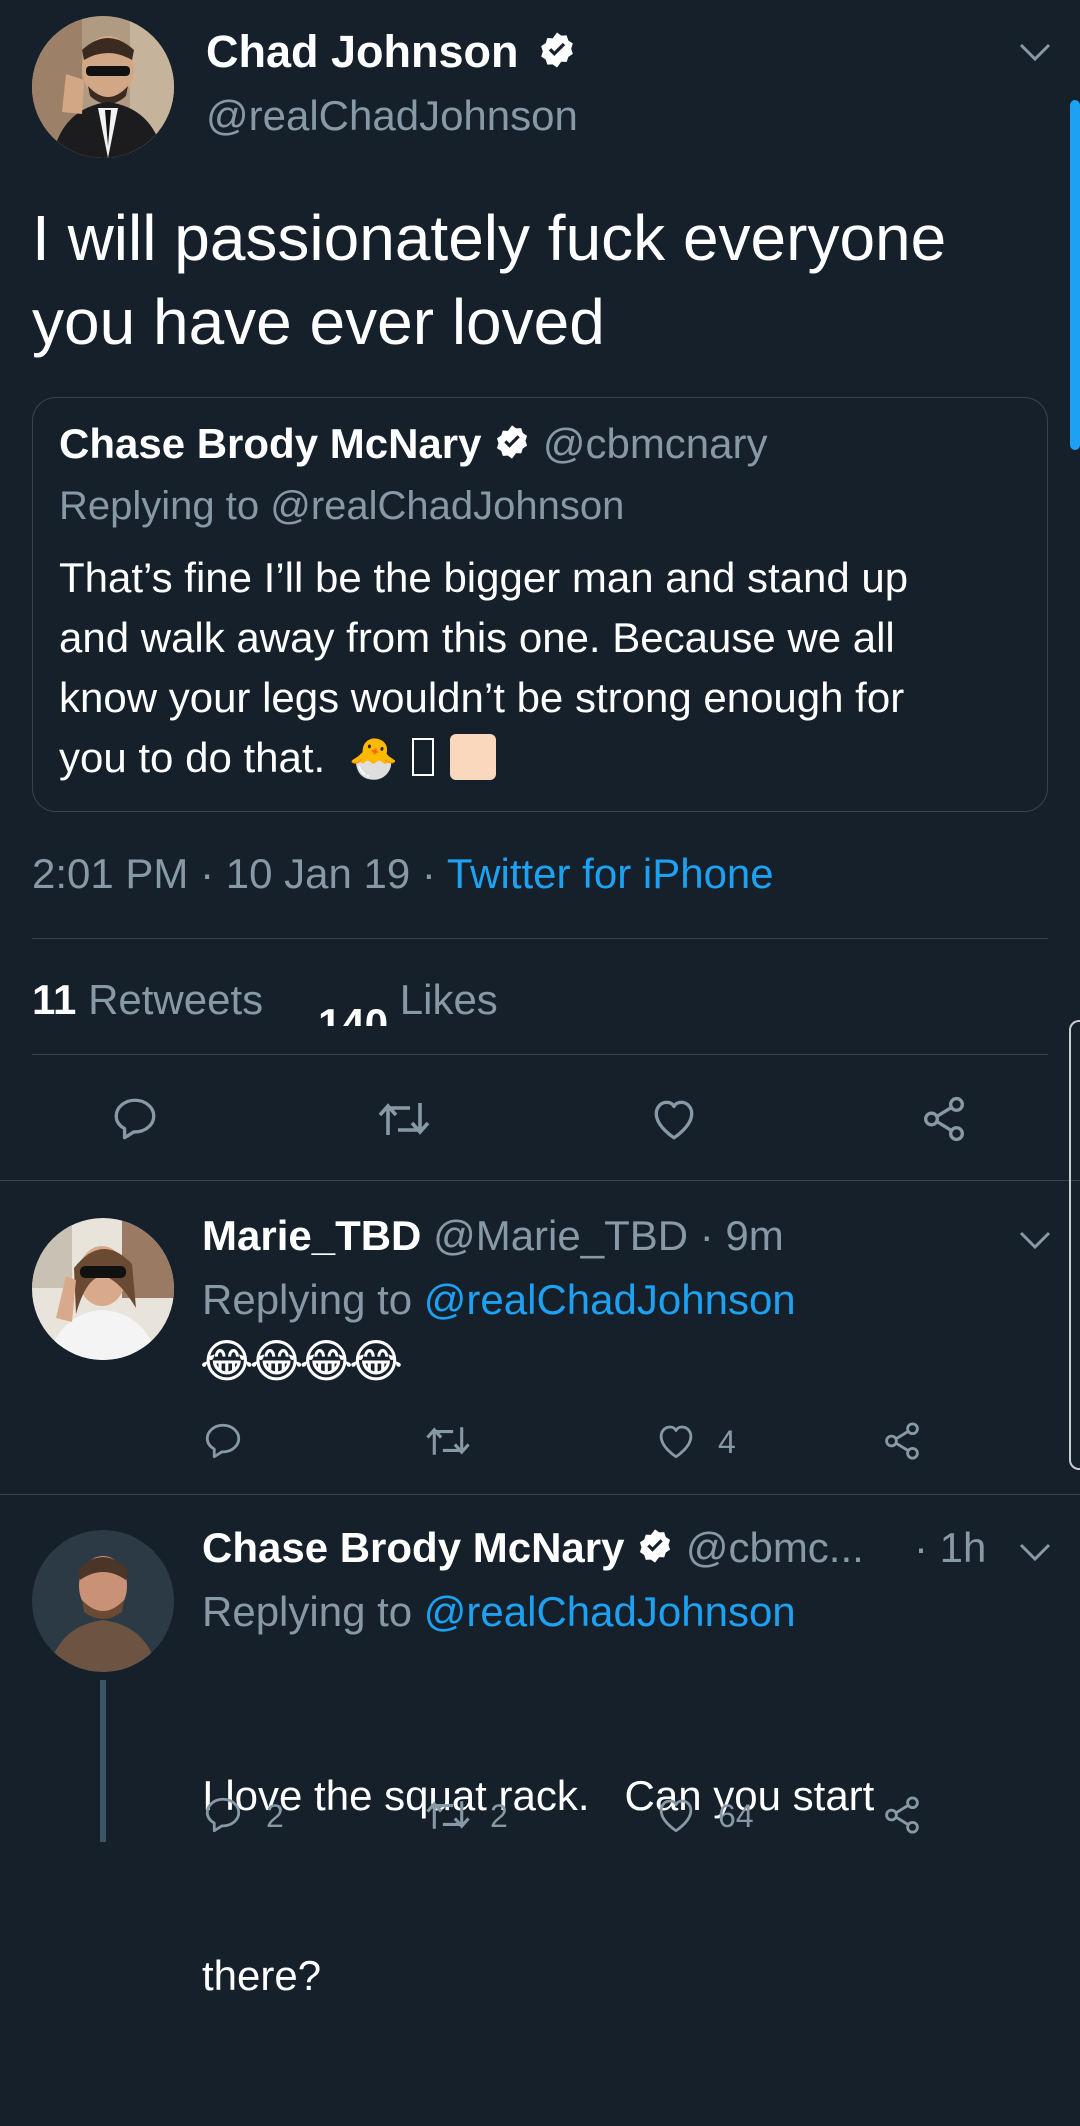  What do you see at coordinates (413, 1547) in the screenshot?
I see `reply-author-name: Chase Brody McNary` at bounding box center [413, 1547].